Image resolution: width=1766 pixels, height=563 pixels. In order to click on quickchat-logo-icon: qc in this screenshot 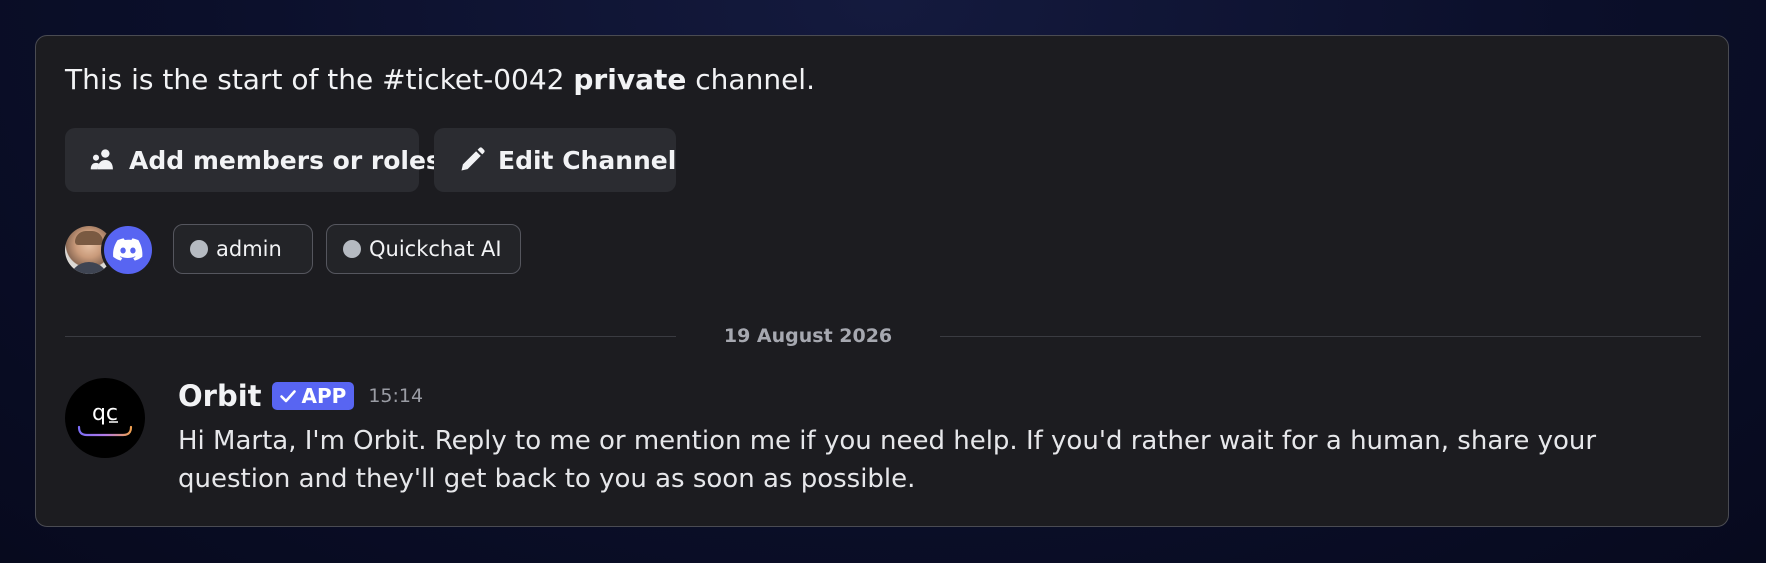, I will do `click(105, 419)`.